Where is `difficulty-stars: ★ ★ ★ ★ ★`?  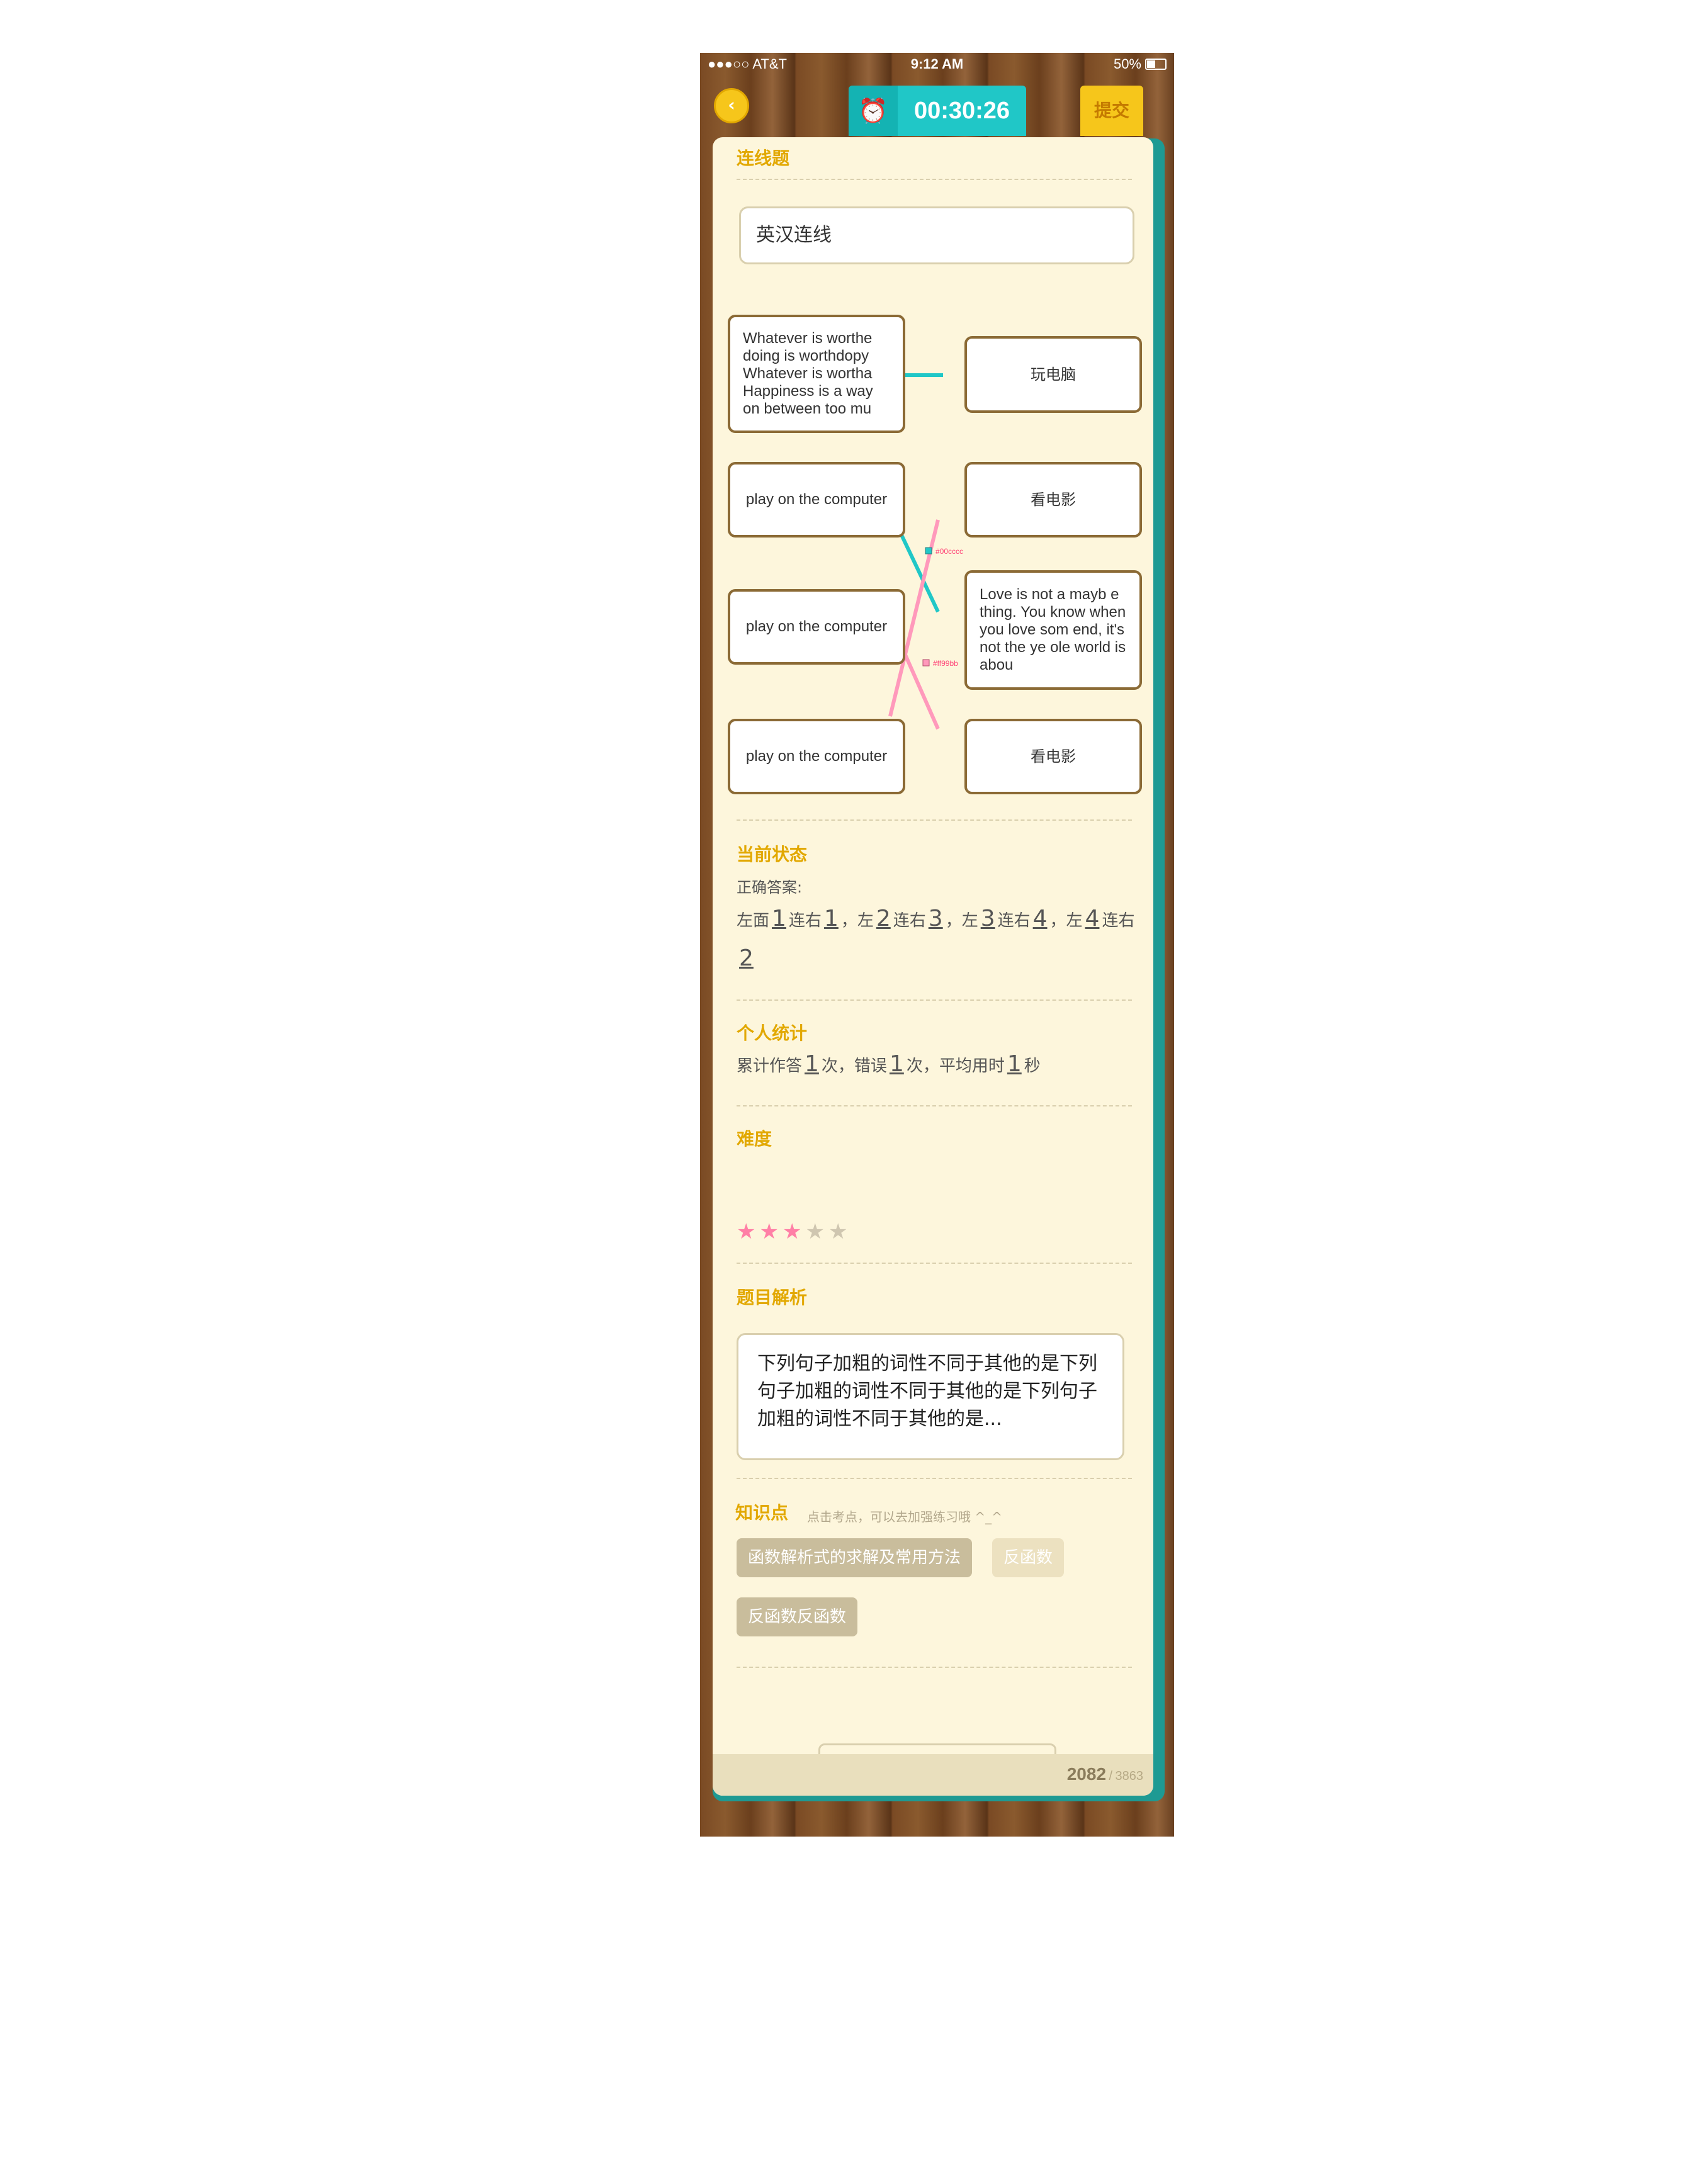 difficulty-stars: ★ ★ ★ ★ ★ is located at coordinates (792, 1231).